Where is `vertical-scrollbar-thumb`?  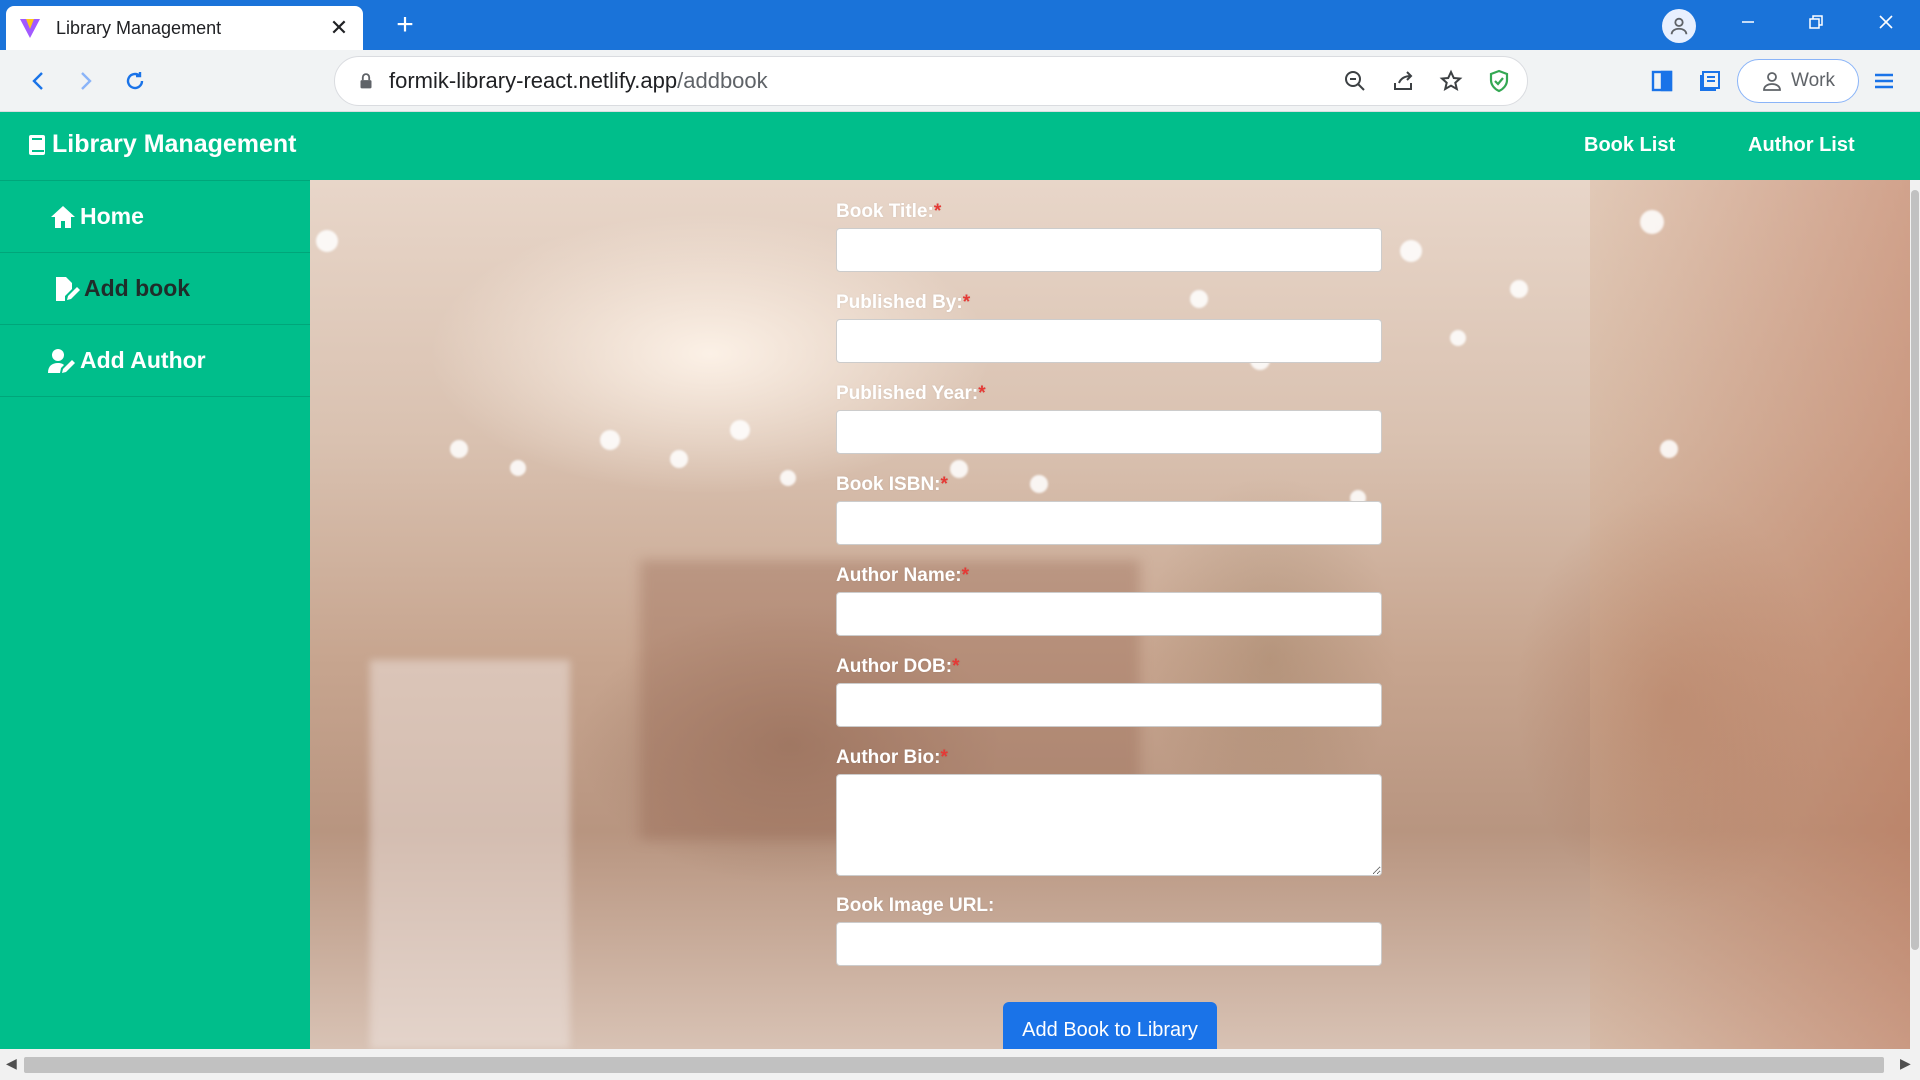 vertical-scrollbar-thumb is located at coordinates (1915, 570).